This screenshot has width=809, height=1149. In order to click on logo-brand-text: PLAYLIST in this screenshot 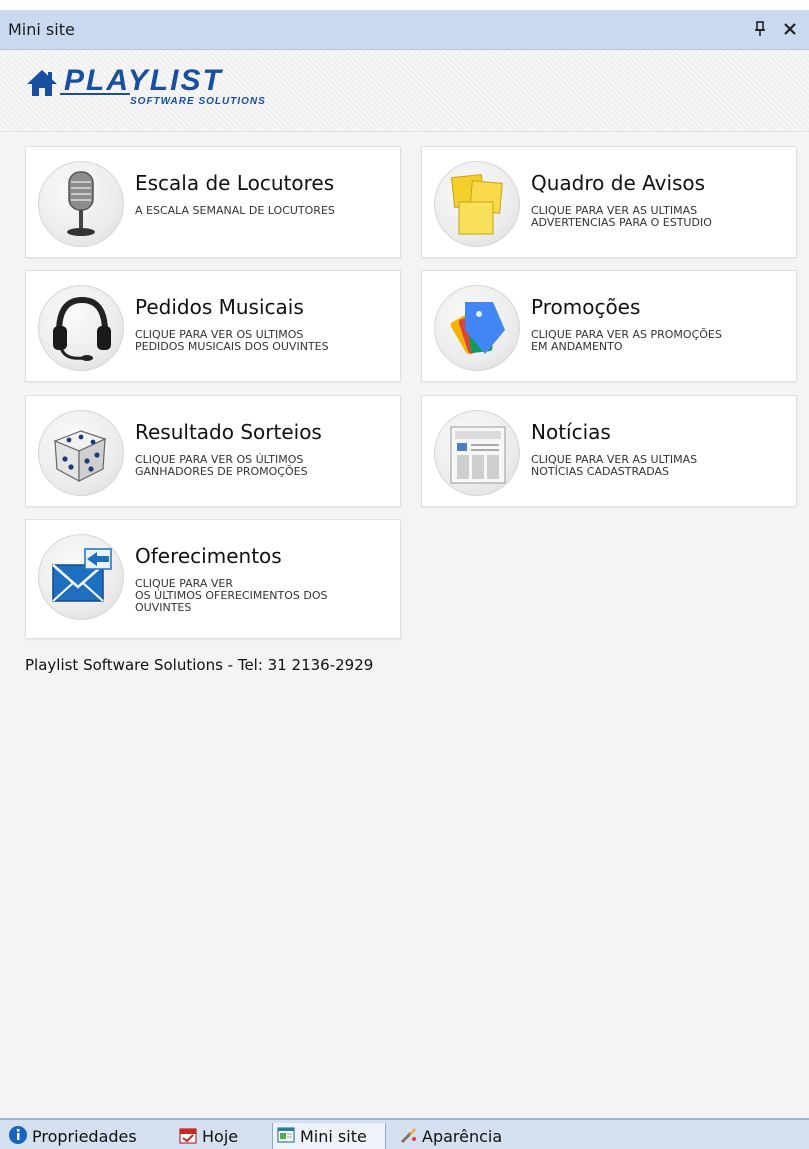, I will do `click(143, 80)`.